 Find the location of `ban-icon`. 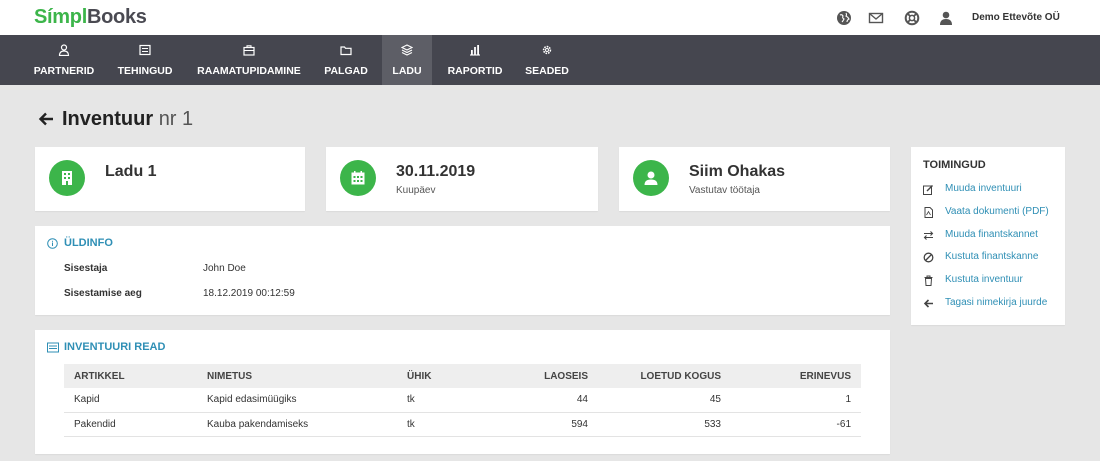

ban-icon is located at coordinates (928, 257).